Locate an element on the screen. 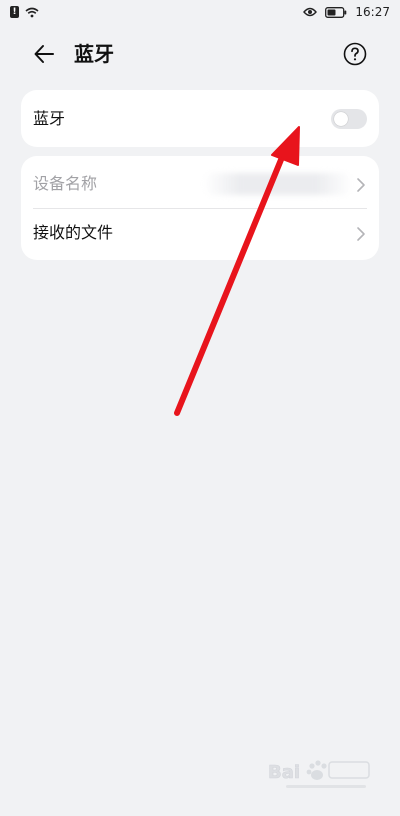  status-left: ! is located at coordinates (24, 12).